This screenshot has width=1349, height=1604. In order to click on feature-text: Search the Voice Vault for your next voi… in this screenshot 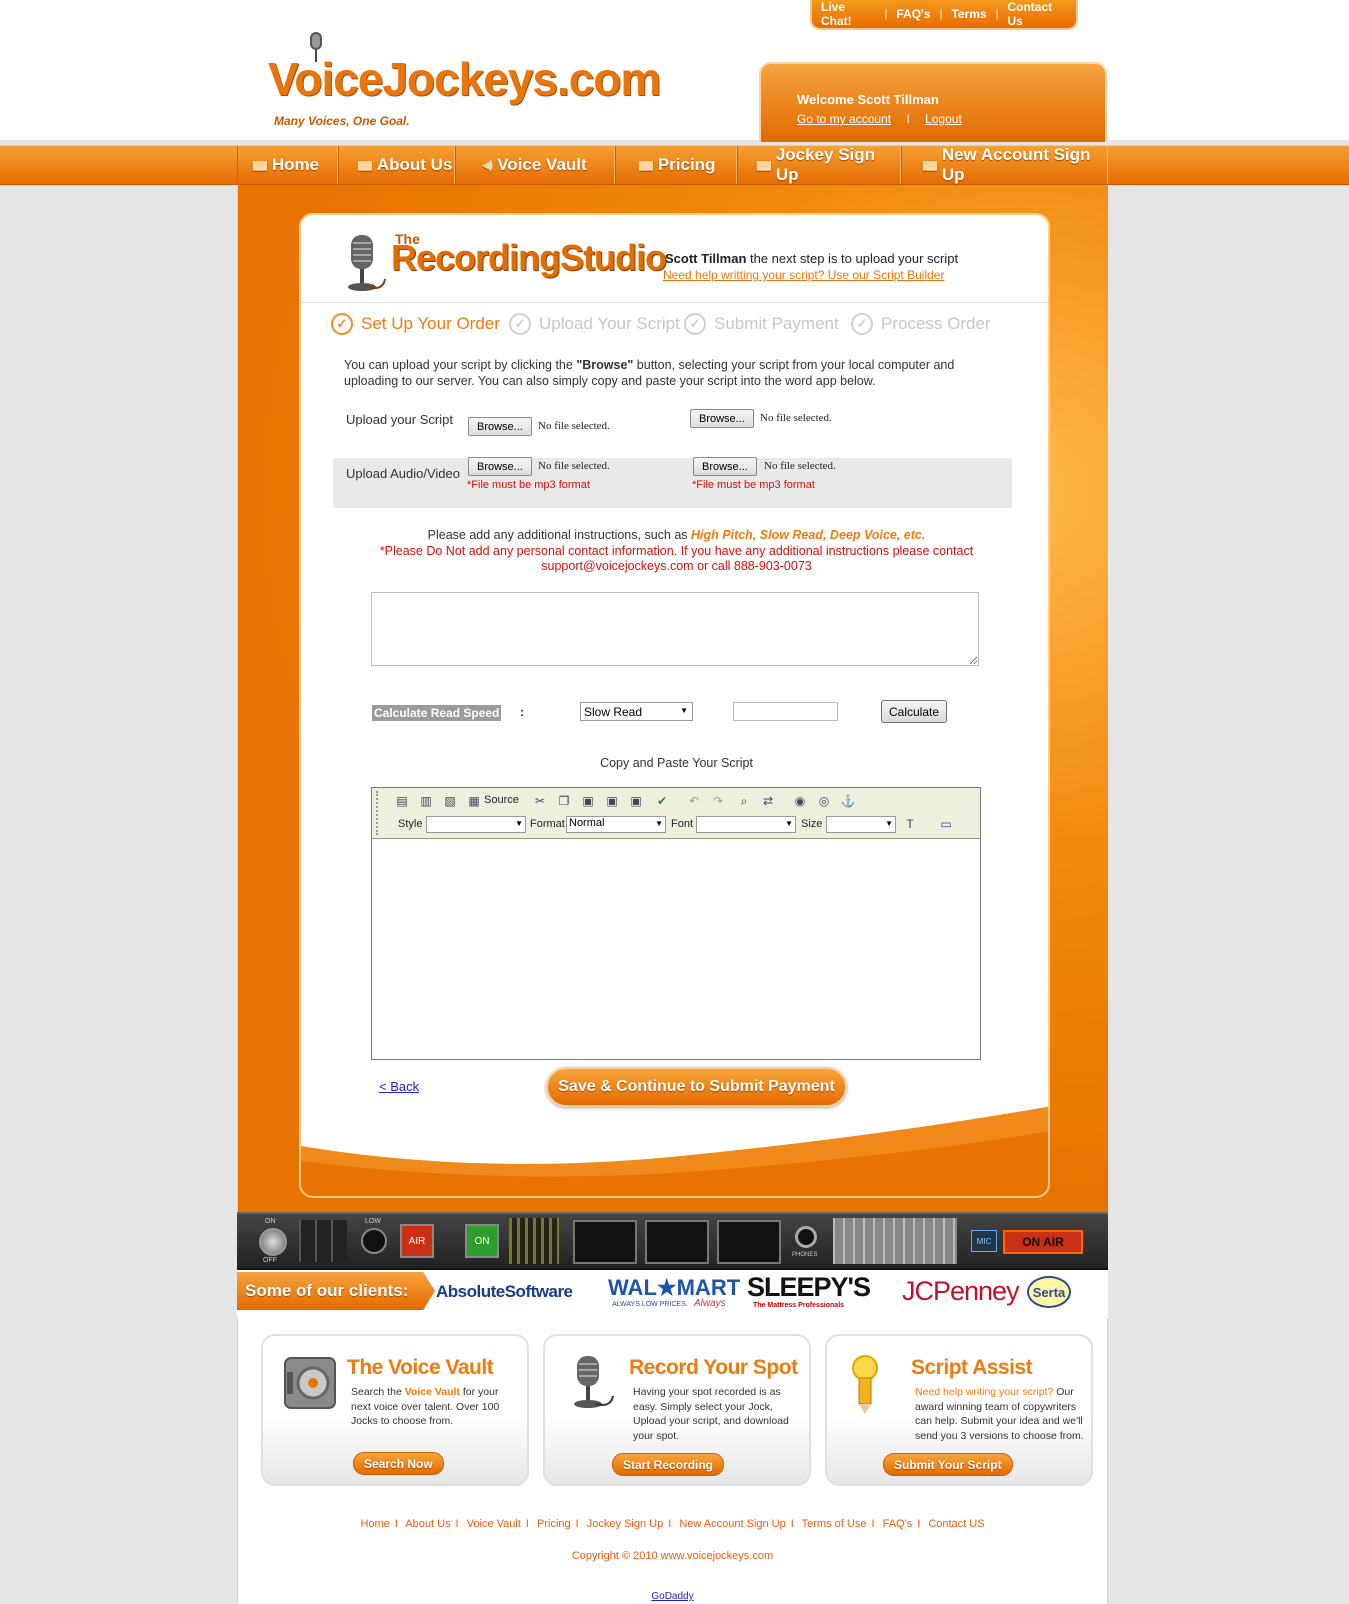, I will do `click(425, 1406)`.